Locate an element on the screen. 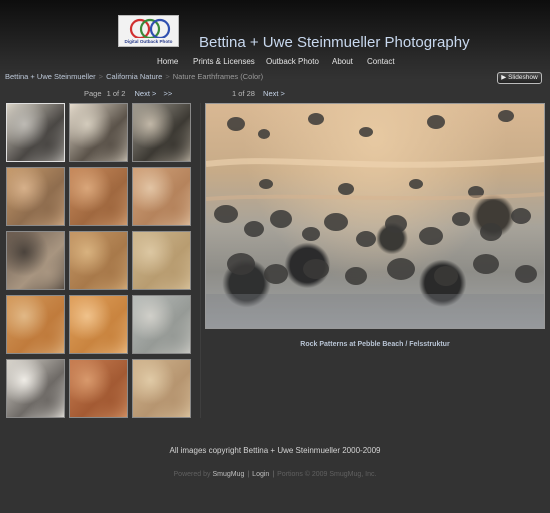 The height and width of the screenshot is (513, 550). slideshow-button: ▶ Slideshow is located at coordinates (519, 78).